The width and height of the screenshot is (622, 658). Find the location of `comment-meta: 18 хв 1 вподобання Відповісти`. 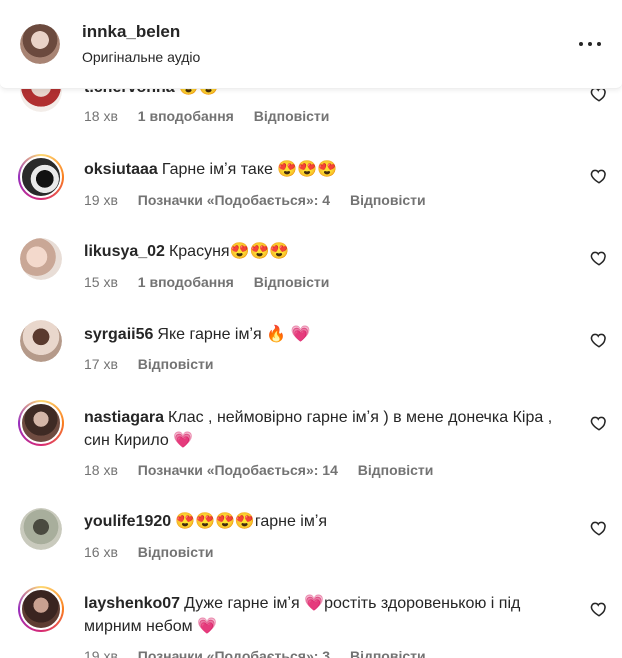

comment-meta: 18 хв 1 вподобання Відповісти is located at coordinates (214, 116).